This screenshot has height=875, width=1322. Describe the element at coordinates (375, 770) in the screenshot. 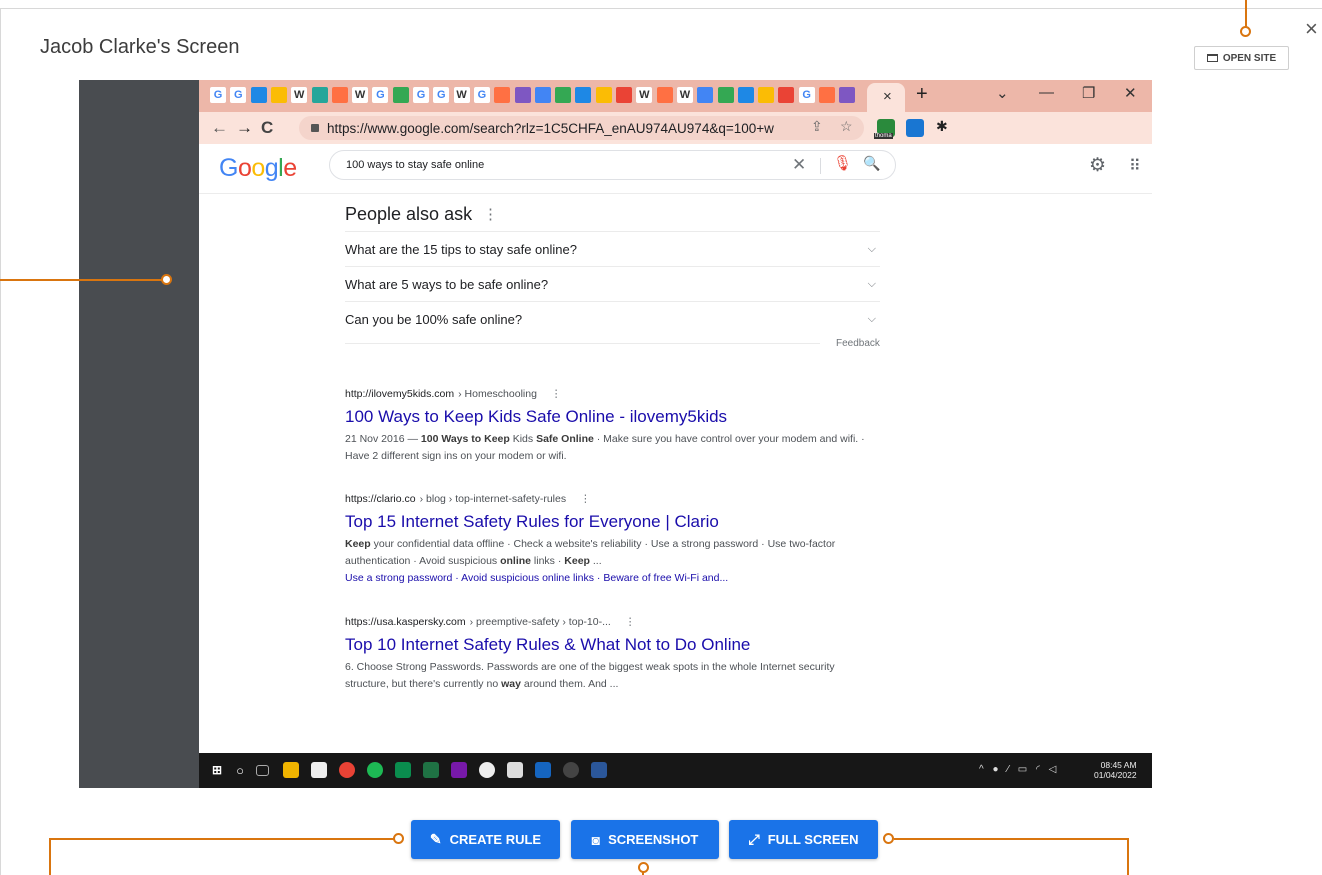

I see `spotify-icon` at that location.